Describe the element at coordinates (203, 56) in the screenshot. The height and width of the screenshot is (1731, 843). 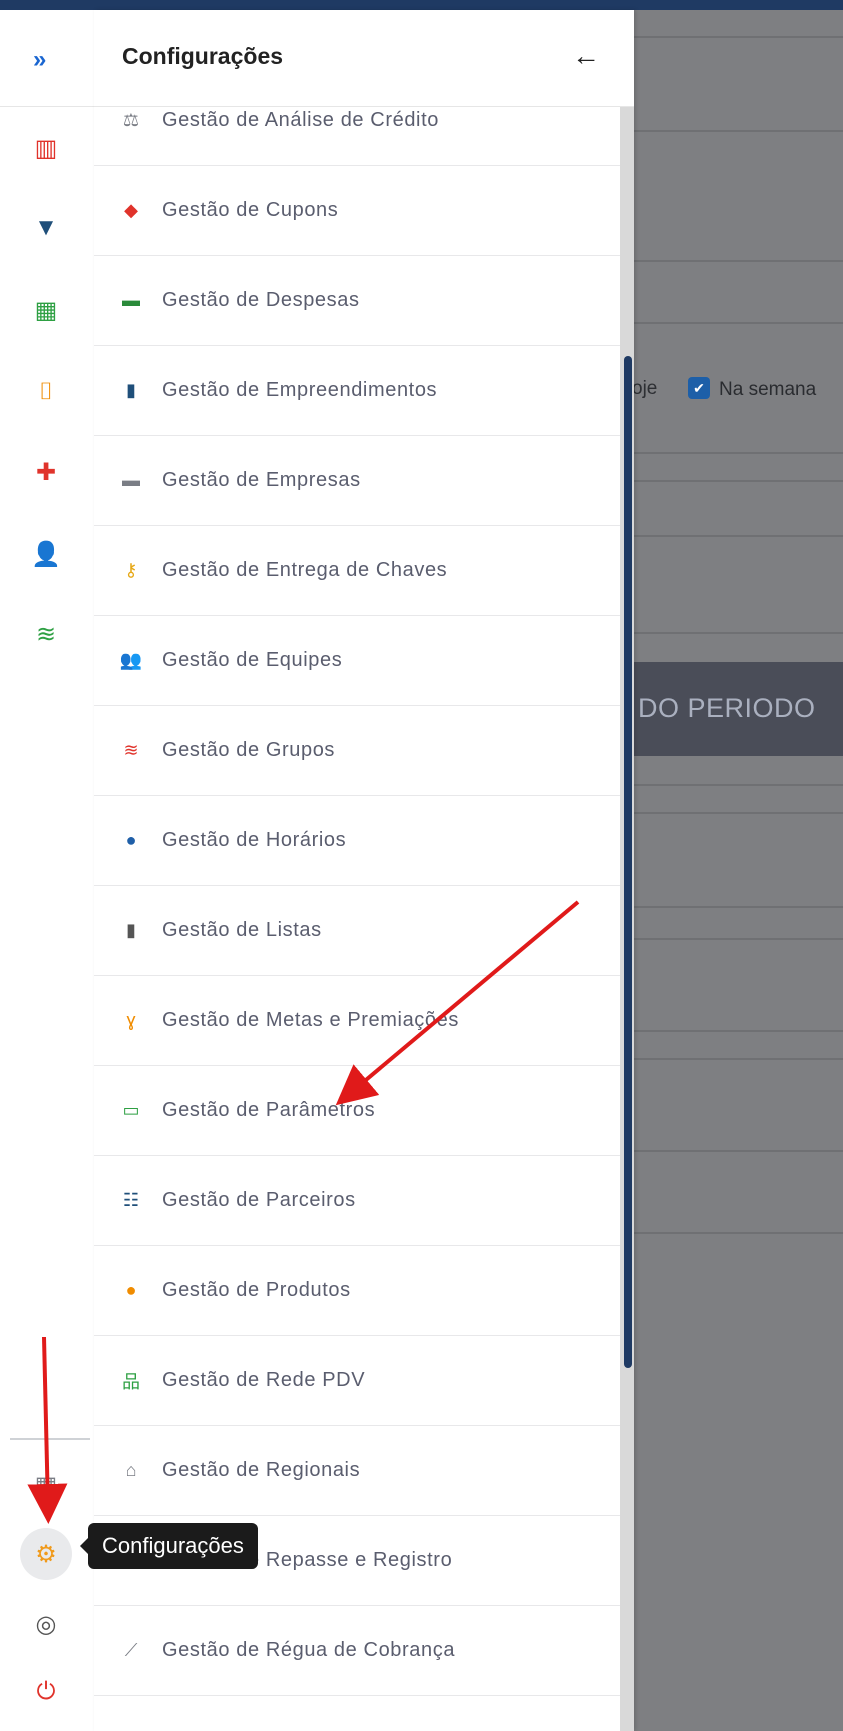
I see `panel-title: Configurações` at that location.